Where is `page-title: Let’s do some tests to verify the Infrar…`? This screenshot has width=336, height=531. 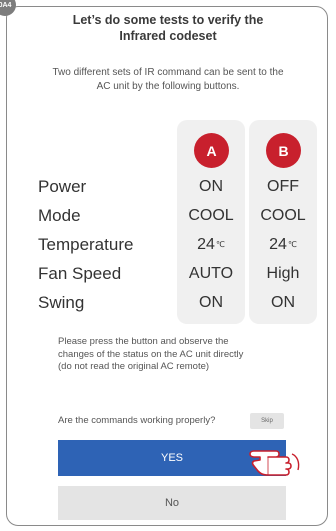
page-title: Let’s do some tests to verify the Infrar… is located at coordinates (168, 28).